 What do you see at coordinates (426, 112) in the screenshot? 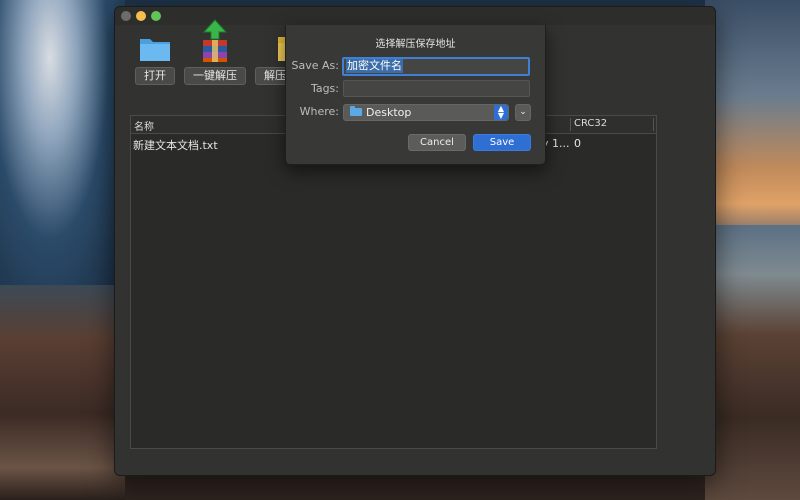
I see `where-select: Desktop ▲ ▼` at bounding box center [426, 112].